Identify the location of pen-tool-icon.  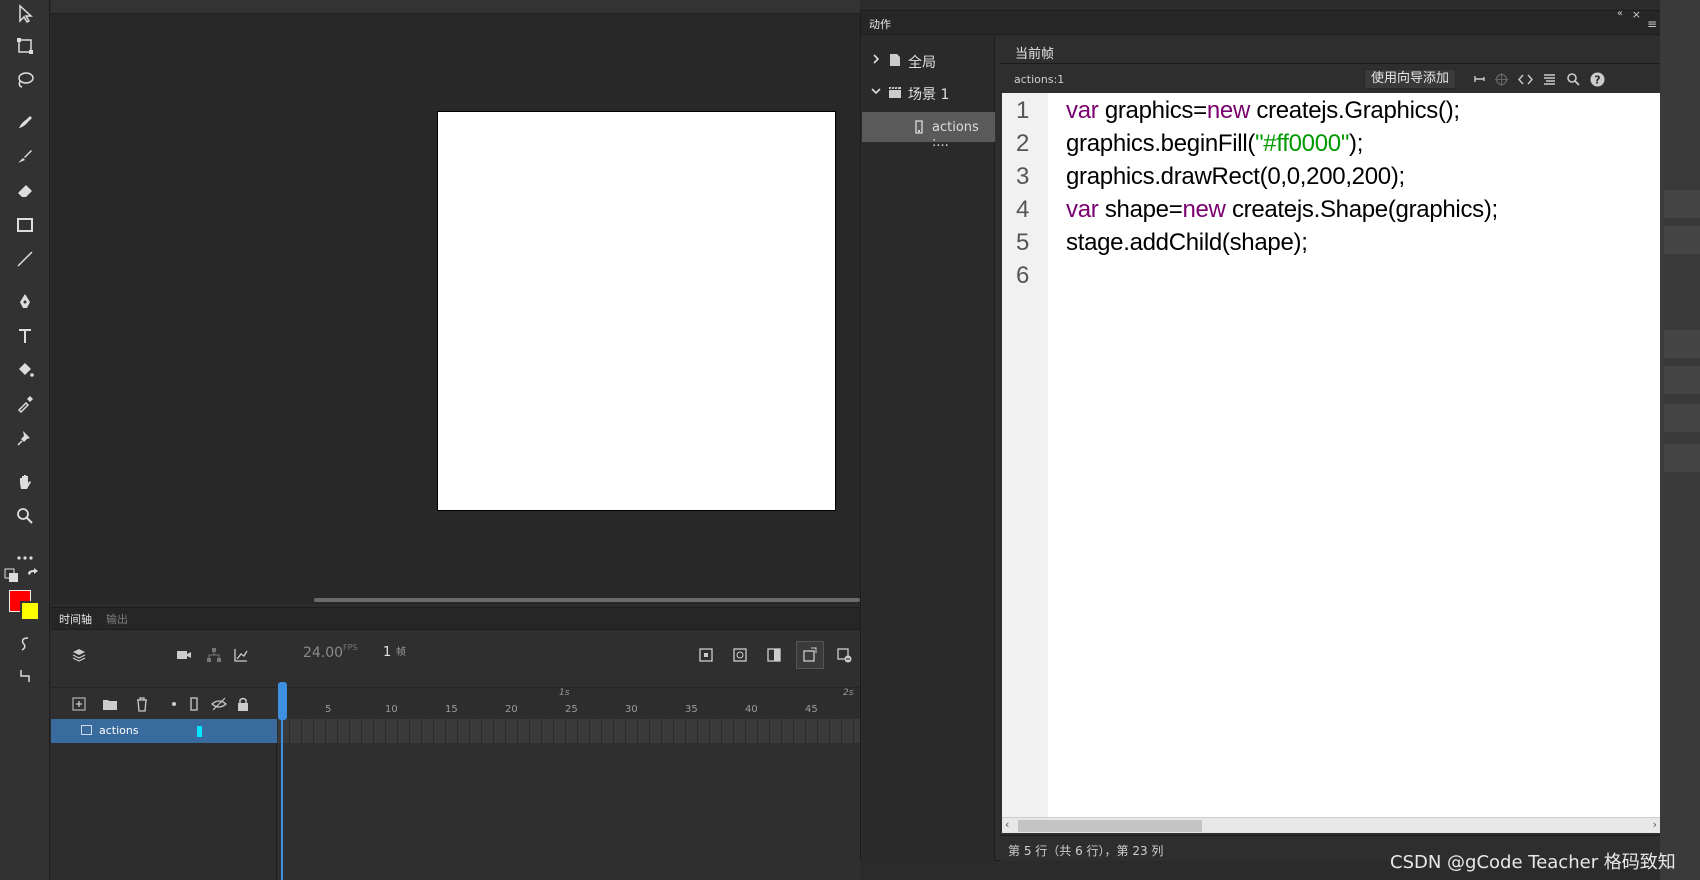
(25, 302).